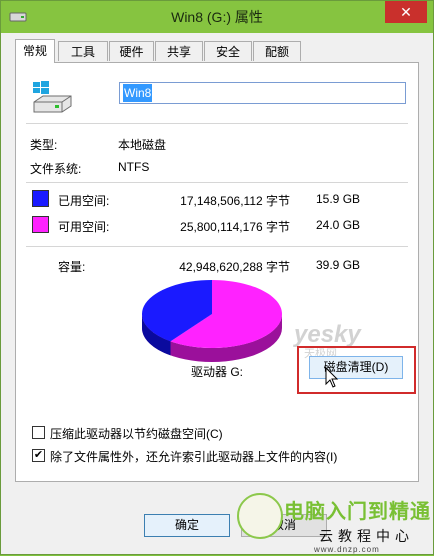 This screenshot has height=556, width=434. I want to click on used-space-size: 15.9 GB, so click(338, 199).